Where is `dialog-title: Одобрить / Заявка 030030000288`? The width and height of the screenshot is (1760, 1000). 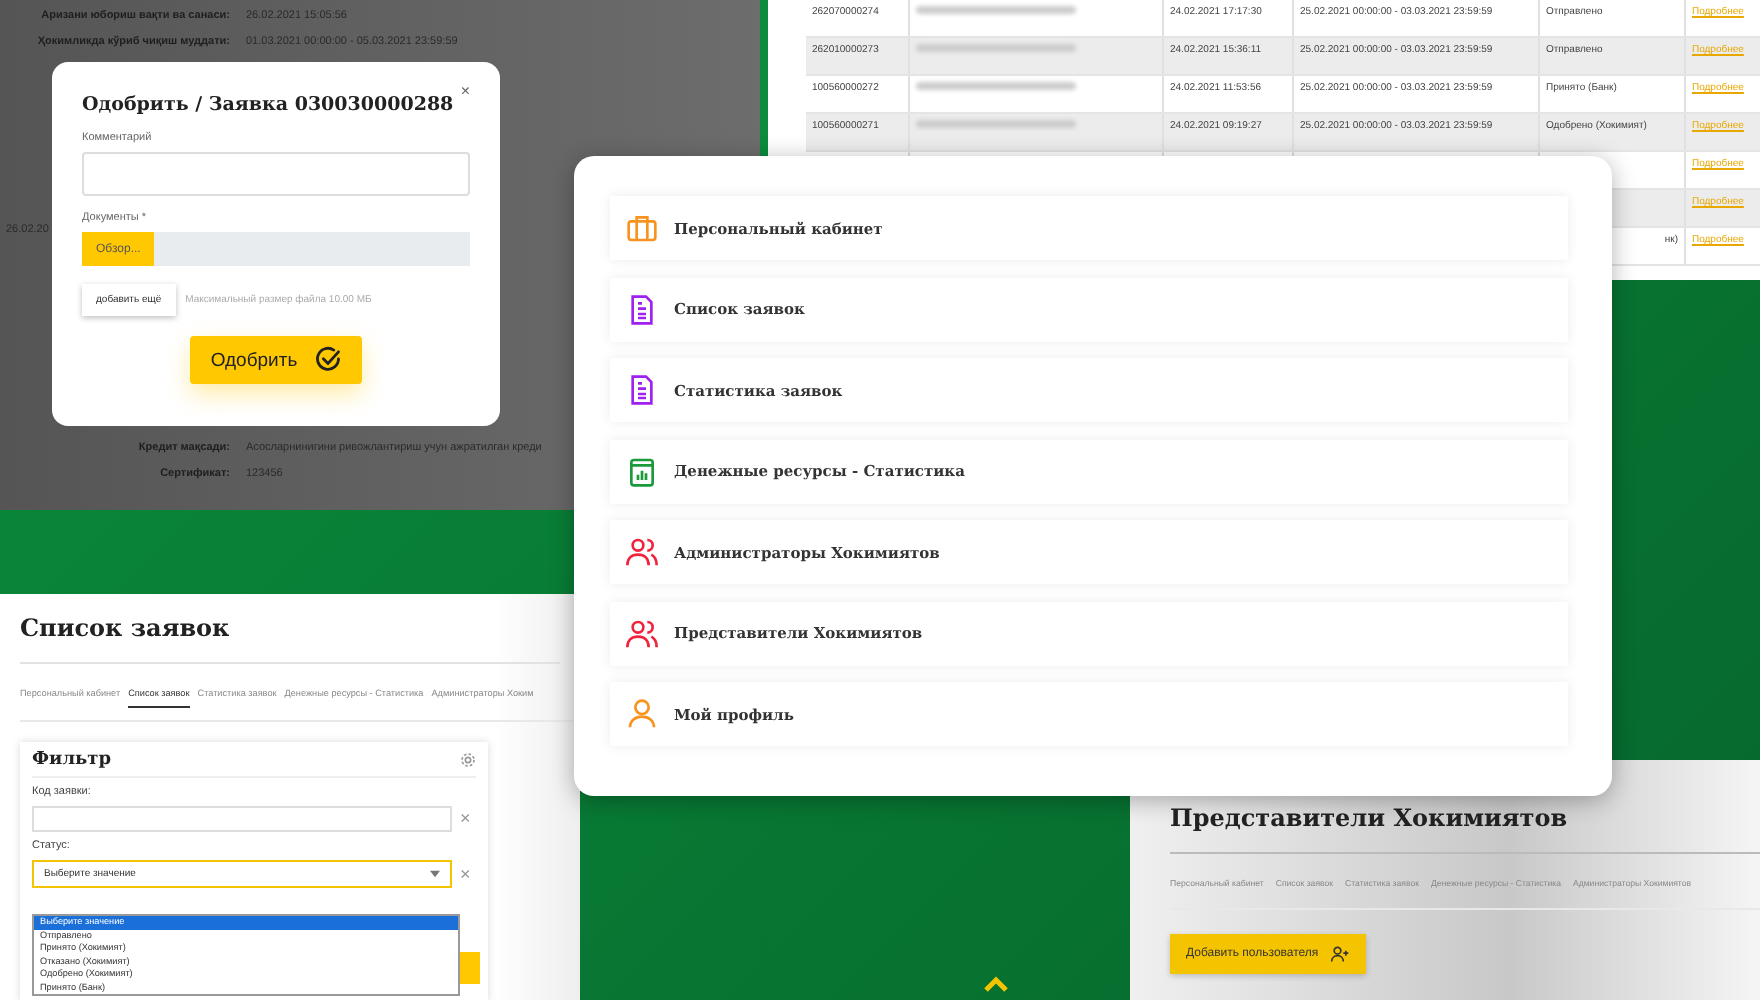
dialog-title: Одобрить / Заявка 030030000288 is located at coordinates (268, 105).